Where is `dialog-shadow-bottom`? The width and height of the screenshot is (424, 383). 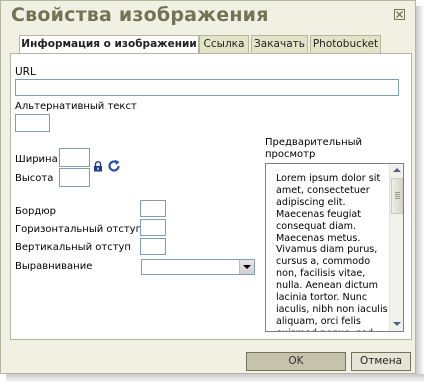 dialog-shadow-bottom is located at coordinates (215, 378).